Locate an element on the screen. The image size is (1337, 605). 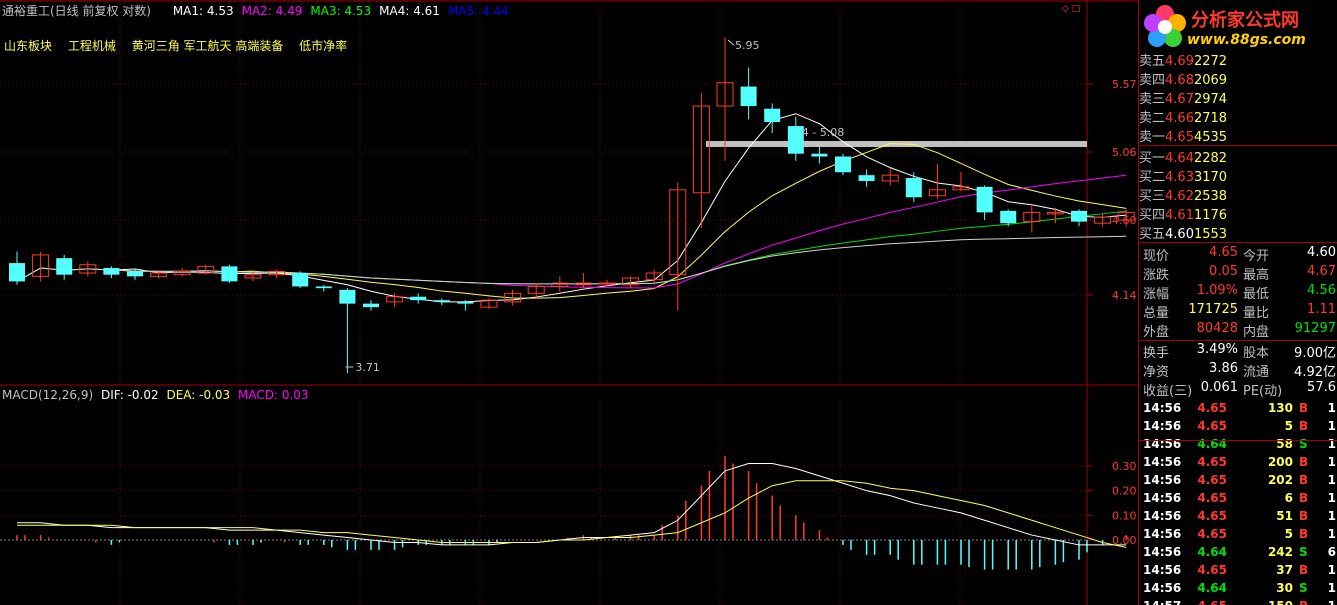
orderbook-label: 卖五 is located at coordinates (1152, 61).